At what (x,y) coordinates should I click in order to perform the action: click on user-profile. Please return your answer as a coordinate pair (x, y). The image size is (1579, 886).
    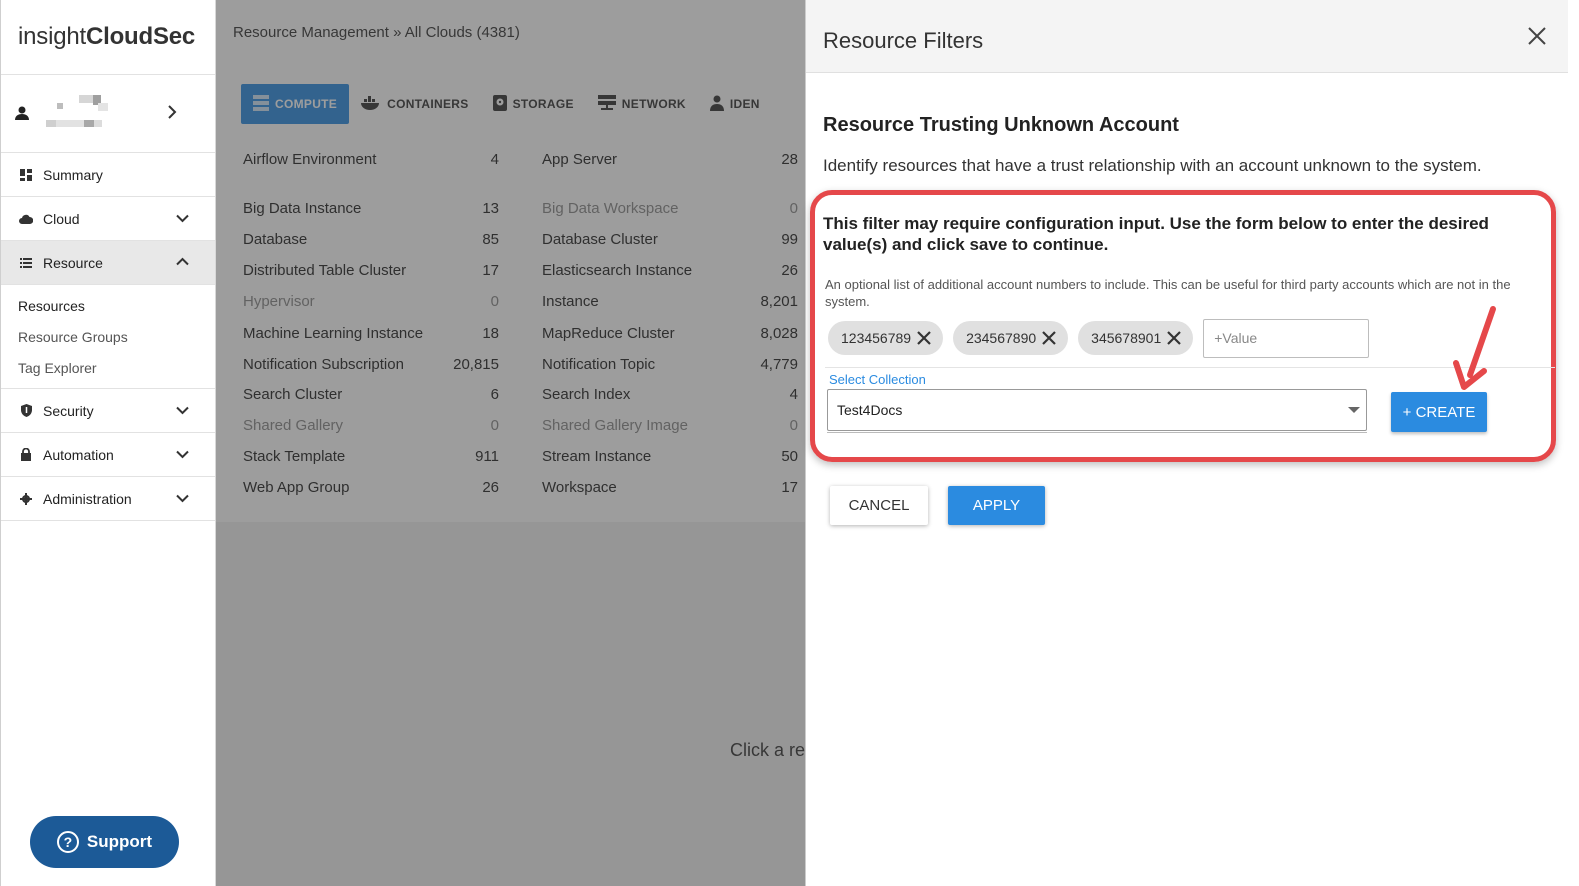
    Looking at the image, I should click on (108, 114).